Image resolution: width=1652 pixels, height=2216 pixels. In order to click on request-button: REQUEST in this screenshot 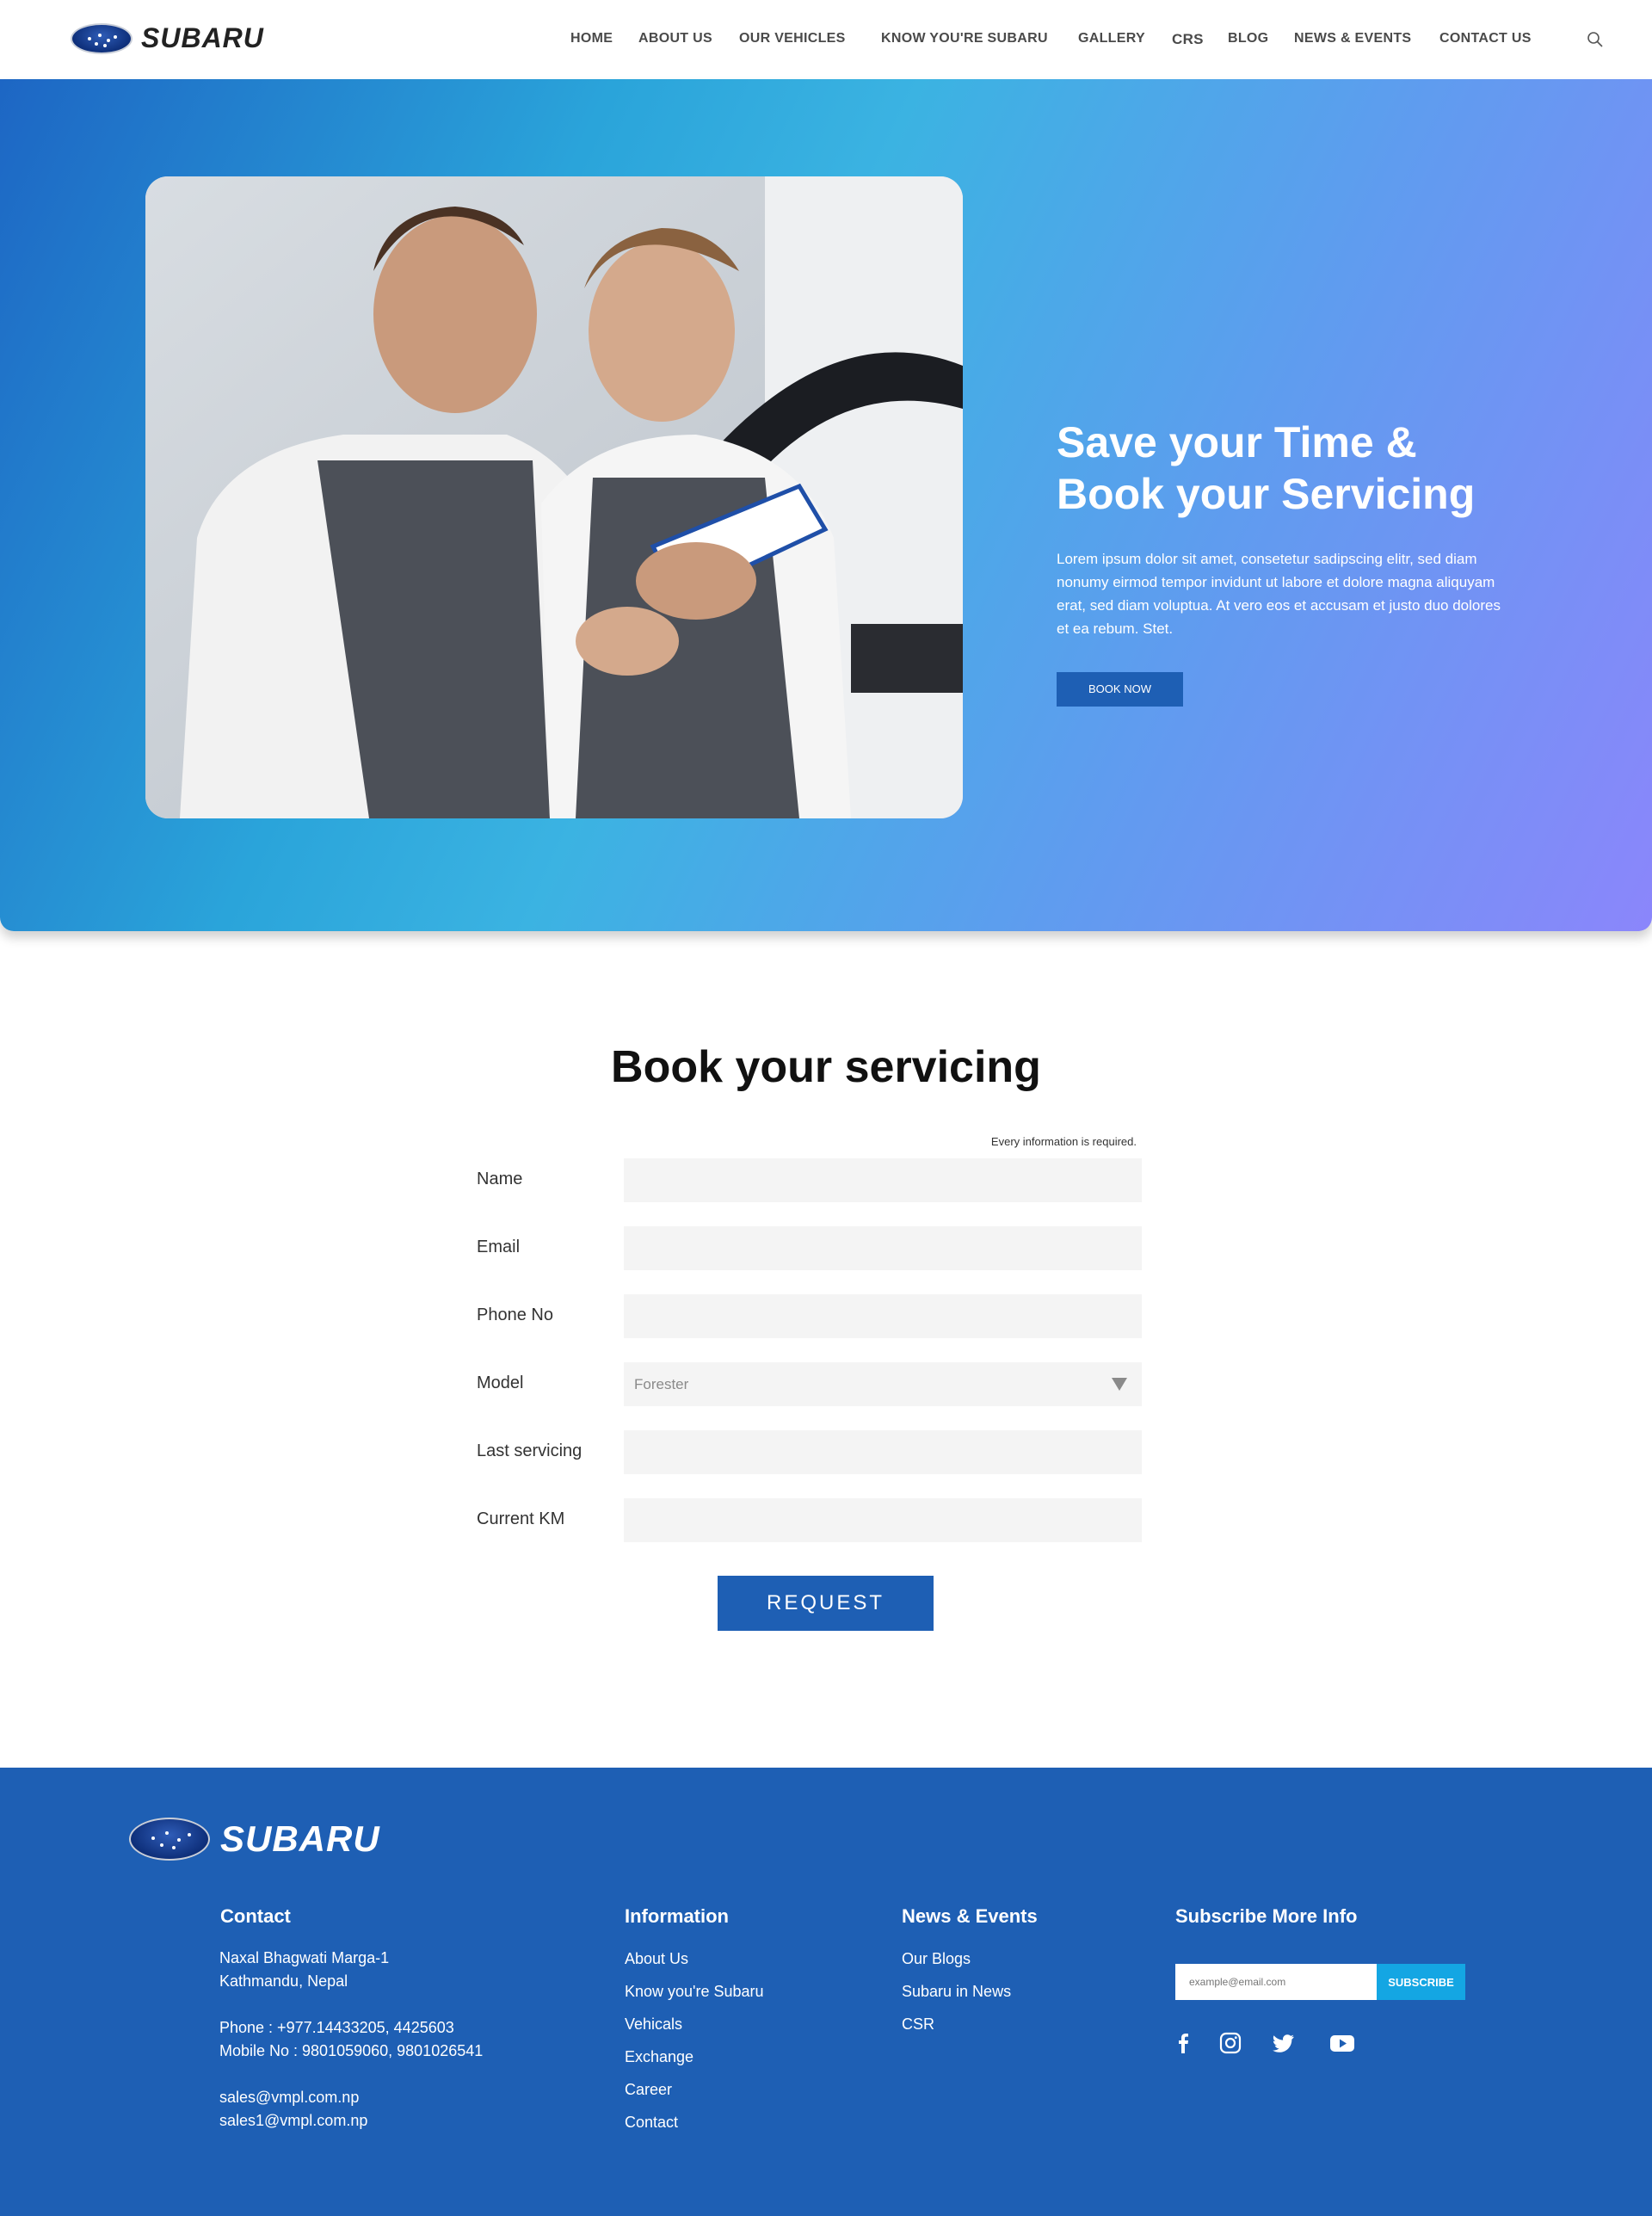, I will do `click(826, 1604)`.